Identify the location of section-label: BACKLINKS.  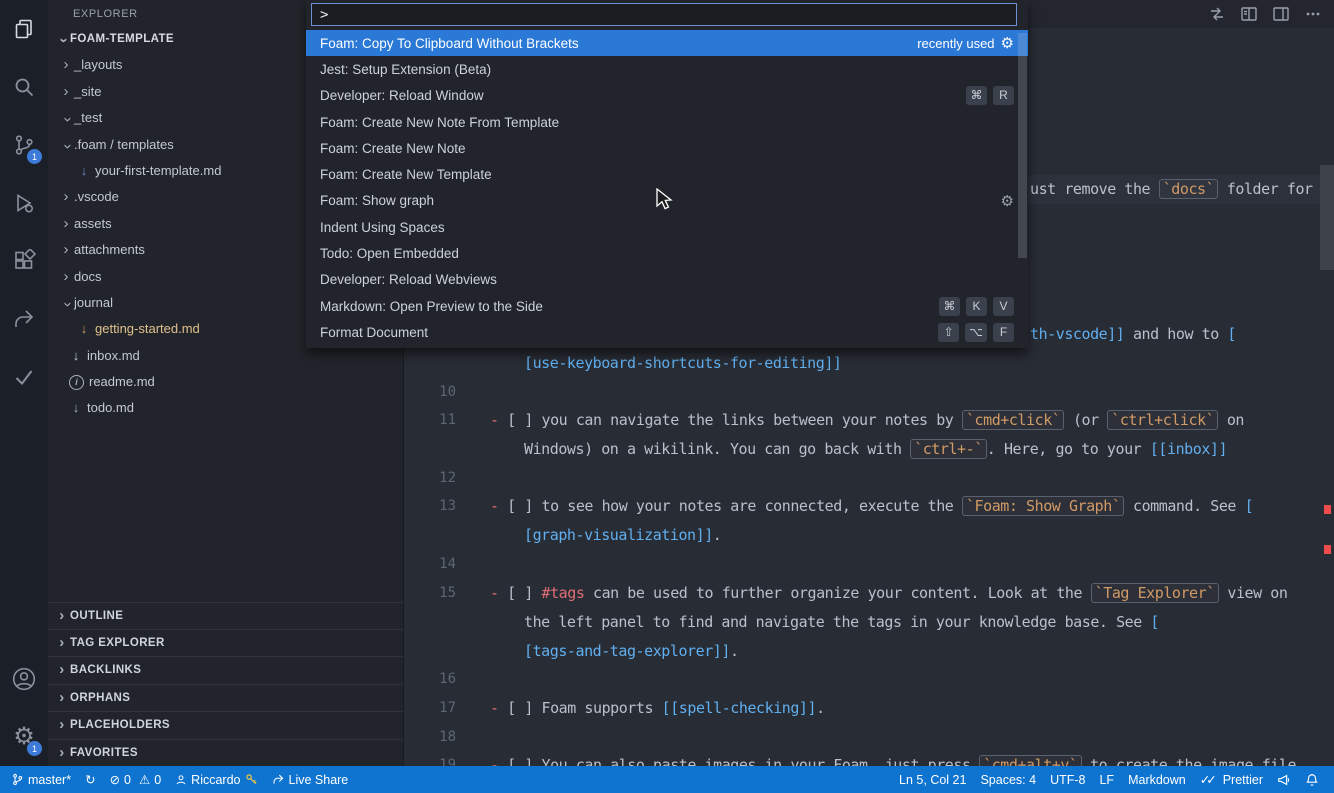
(106, 670).